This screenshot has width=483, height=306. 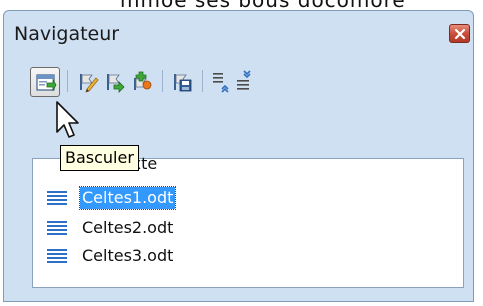 What do you see at coordinates (221, 81) in the screenshot?
I see `demote-level-icon` at bounding box center [221, 81].